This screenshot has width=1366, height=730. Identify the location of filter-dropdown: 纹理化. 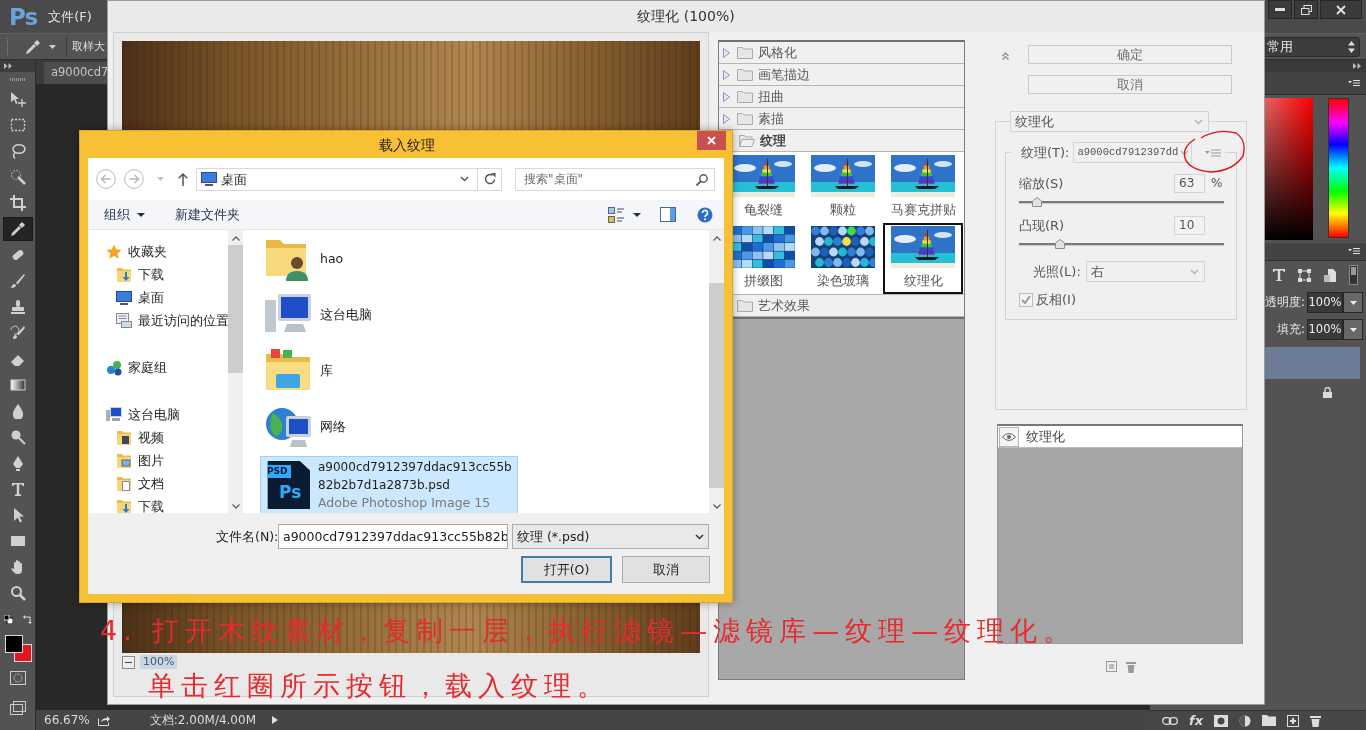
(1109, 121).